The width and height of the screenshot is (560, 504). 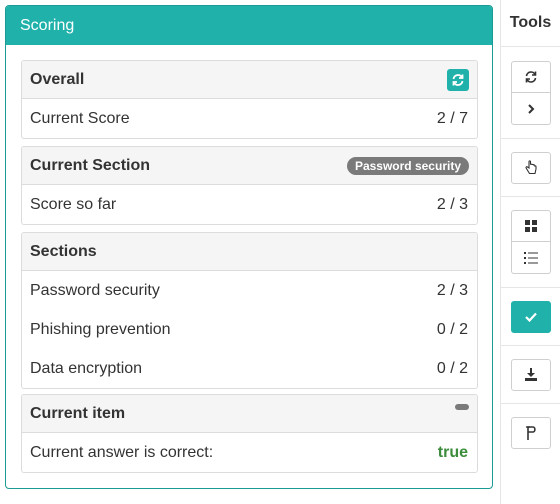 I want to click on tools-divider, so click(x=500, y=252).